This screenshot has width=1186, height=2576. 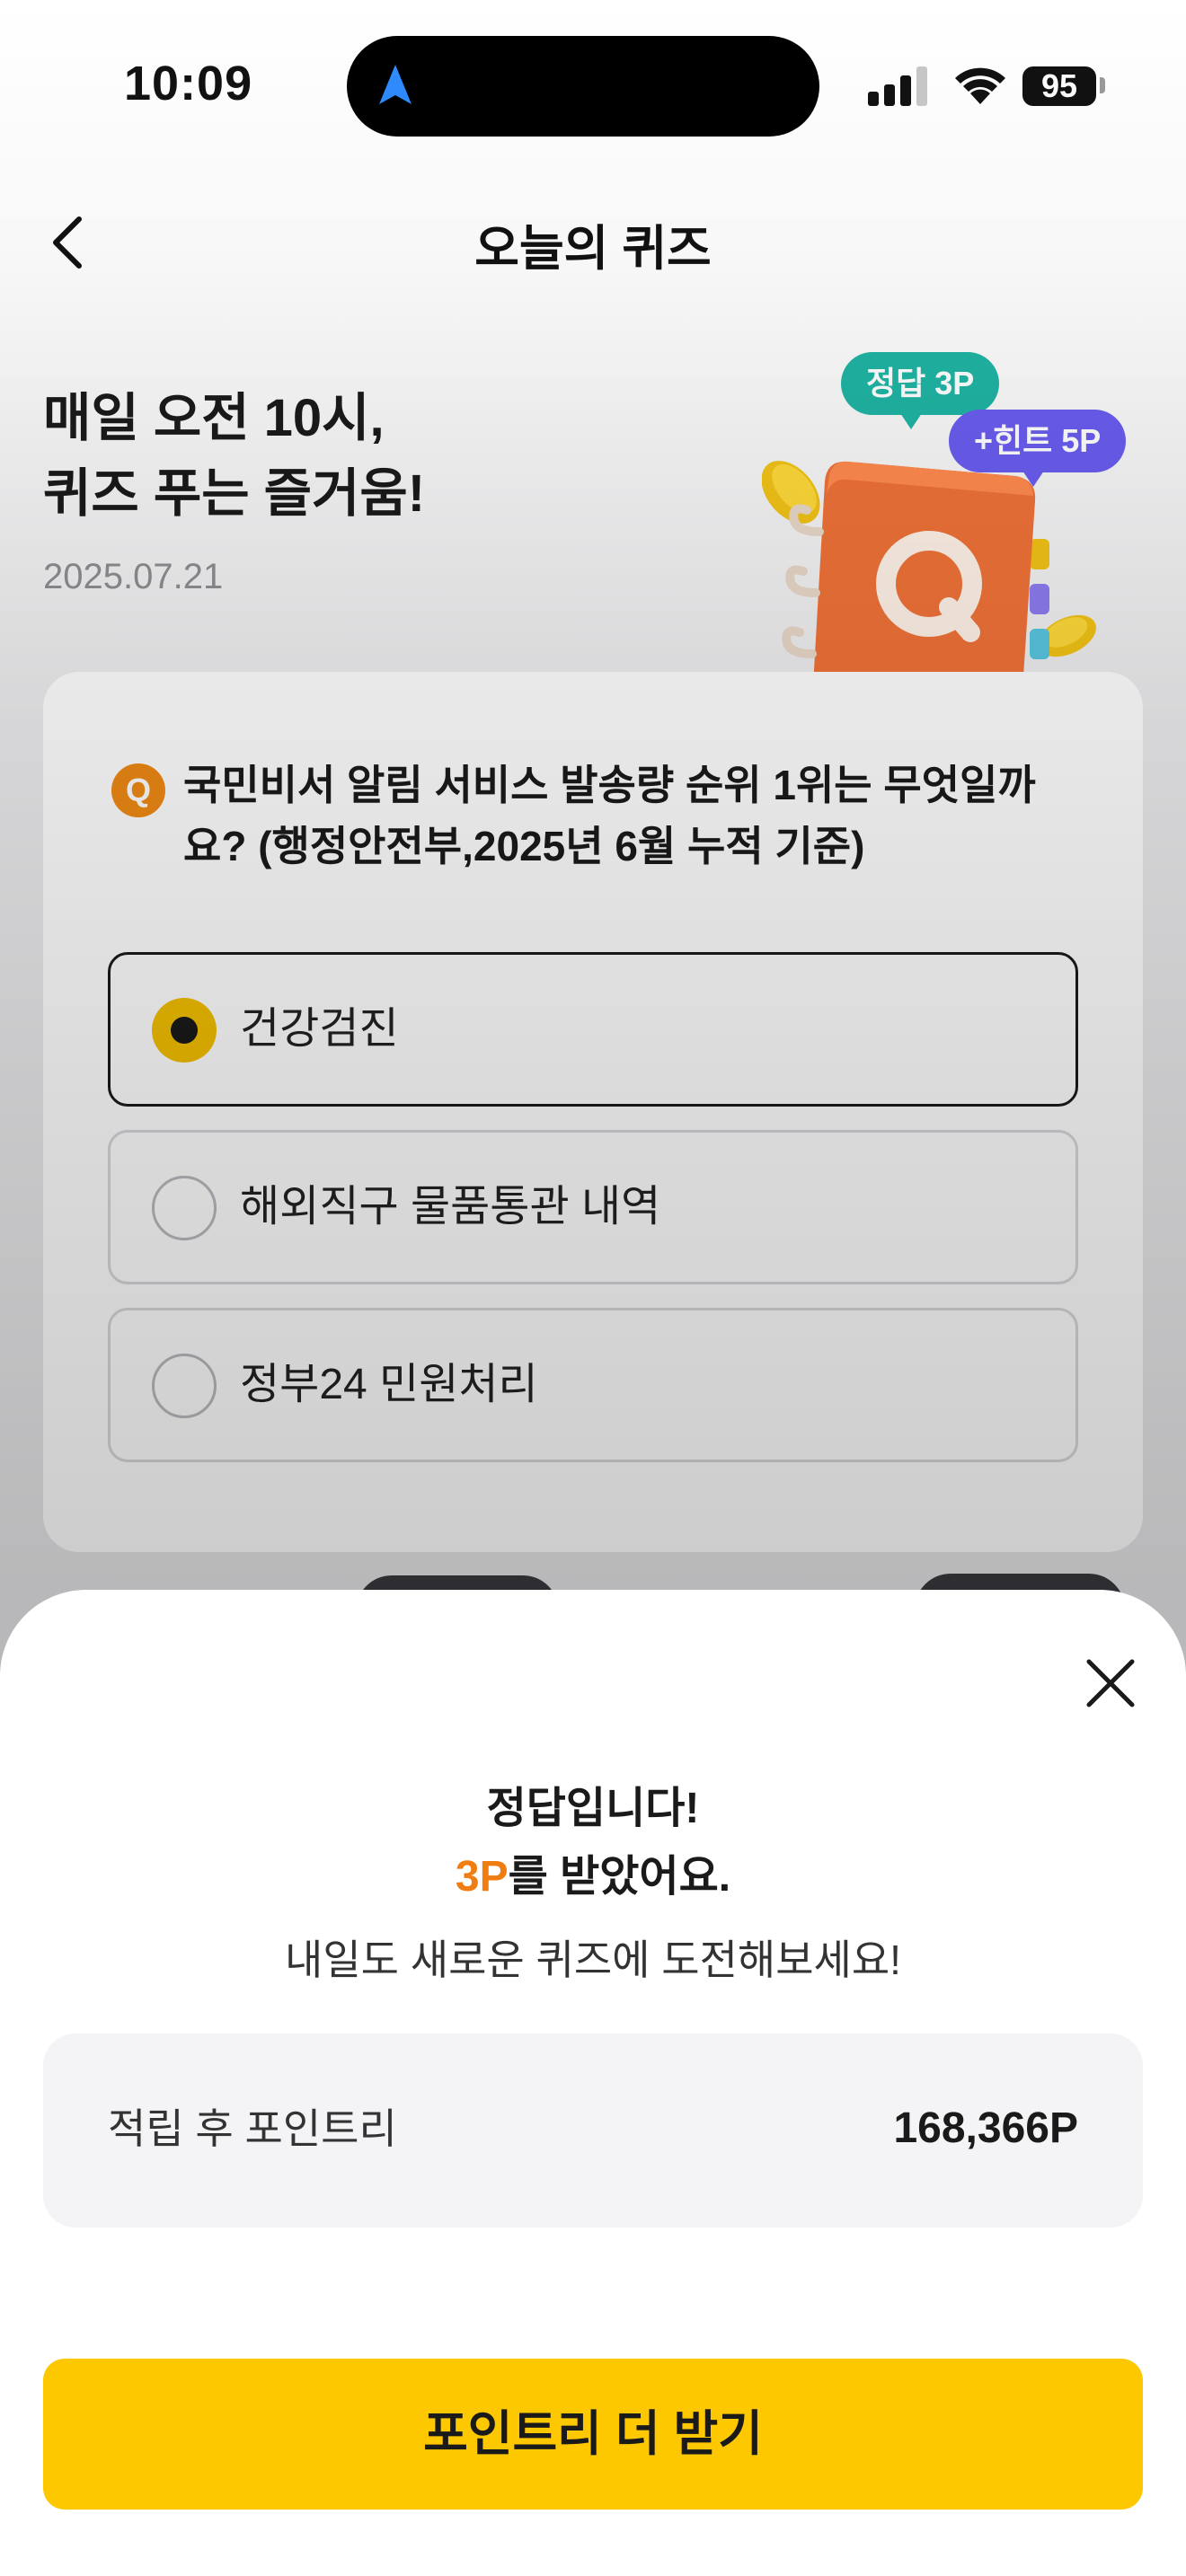 I want to click on answer-option-label: 정부24 민원처리, so click(x=389, y=1384).